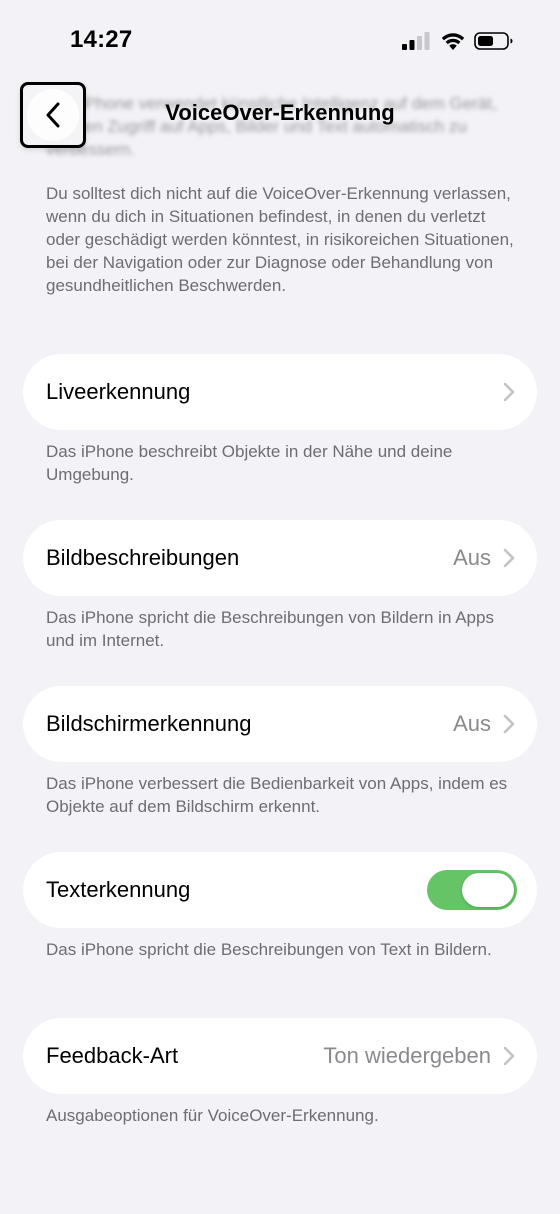  I want to click on row-value: Ton wiedergeben, so click(407, 1055).